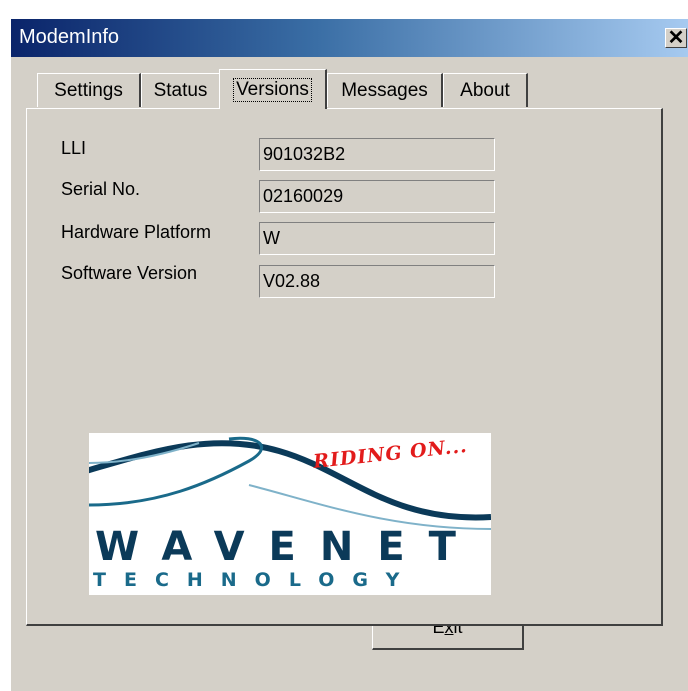 The width and height of the screenshot is (688, 691). What do you see at coordinates (377, 281) in the screenshot?
I see `software-version-field: V02.88` at bounding box center [377, 281].